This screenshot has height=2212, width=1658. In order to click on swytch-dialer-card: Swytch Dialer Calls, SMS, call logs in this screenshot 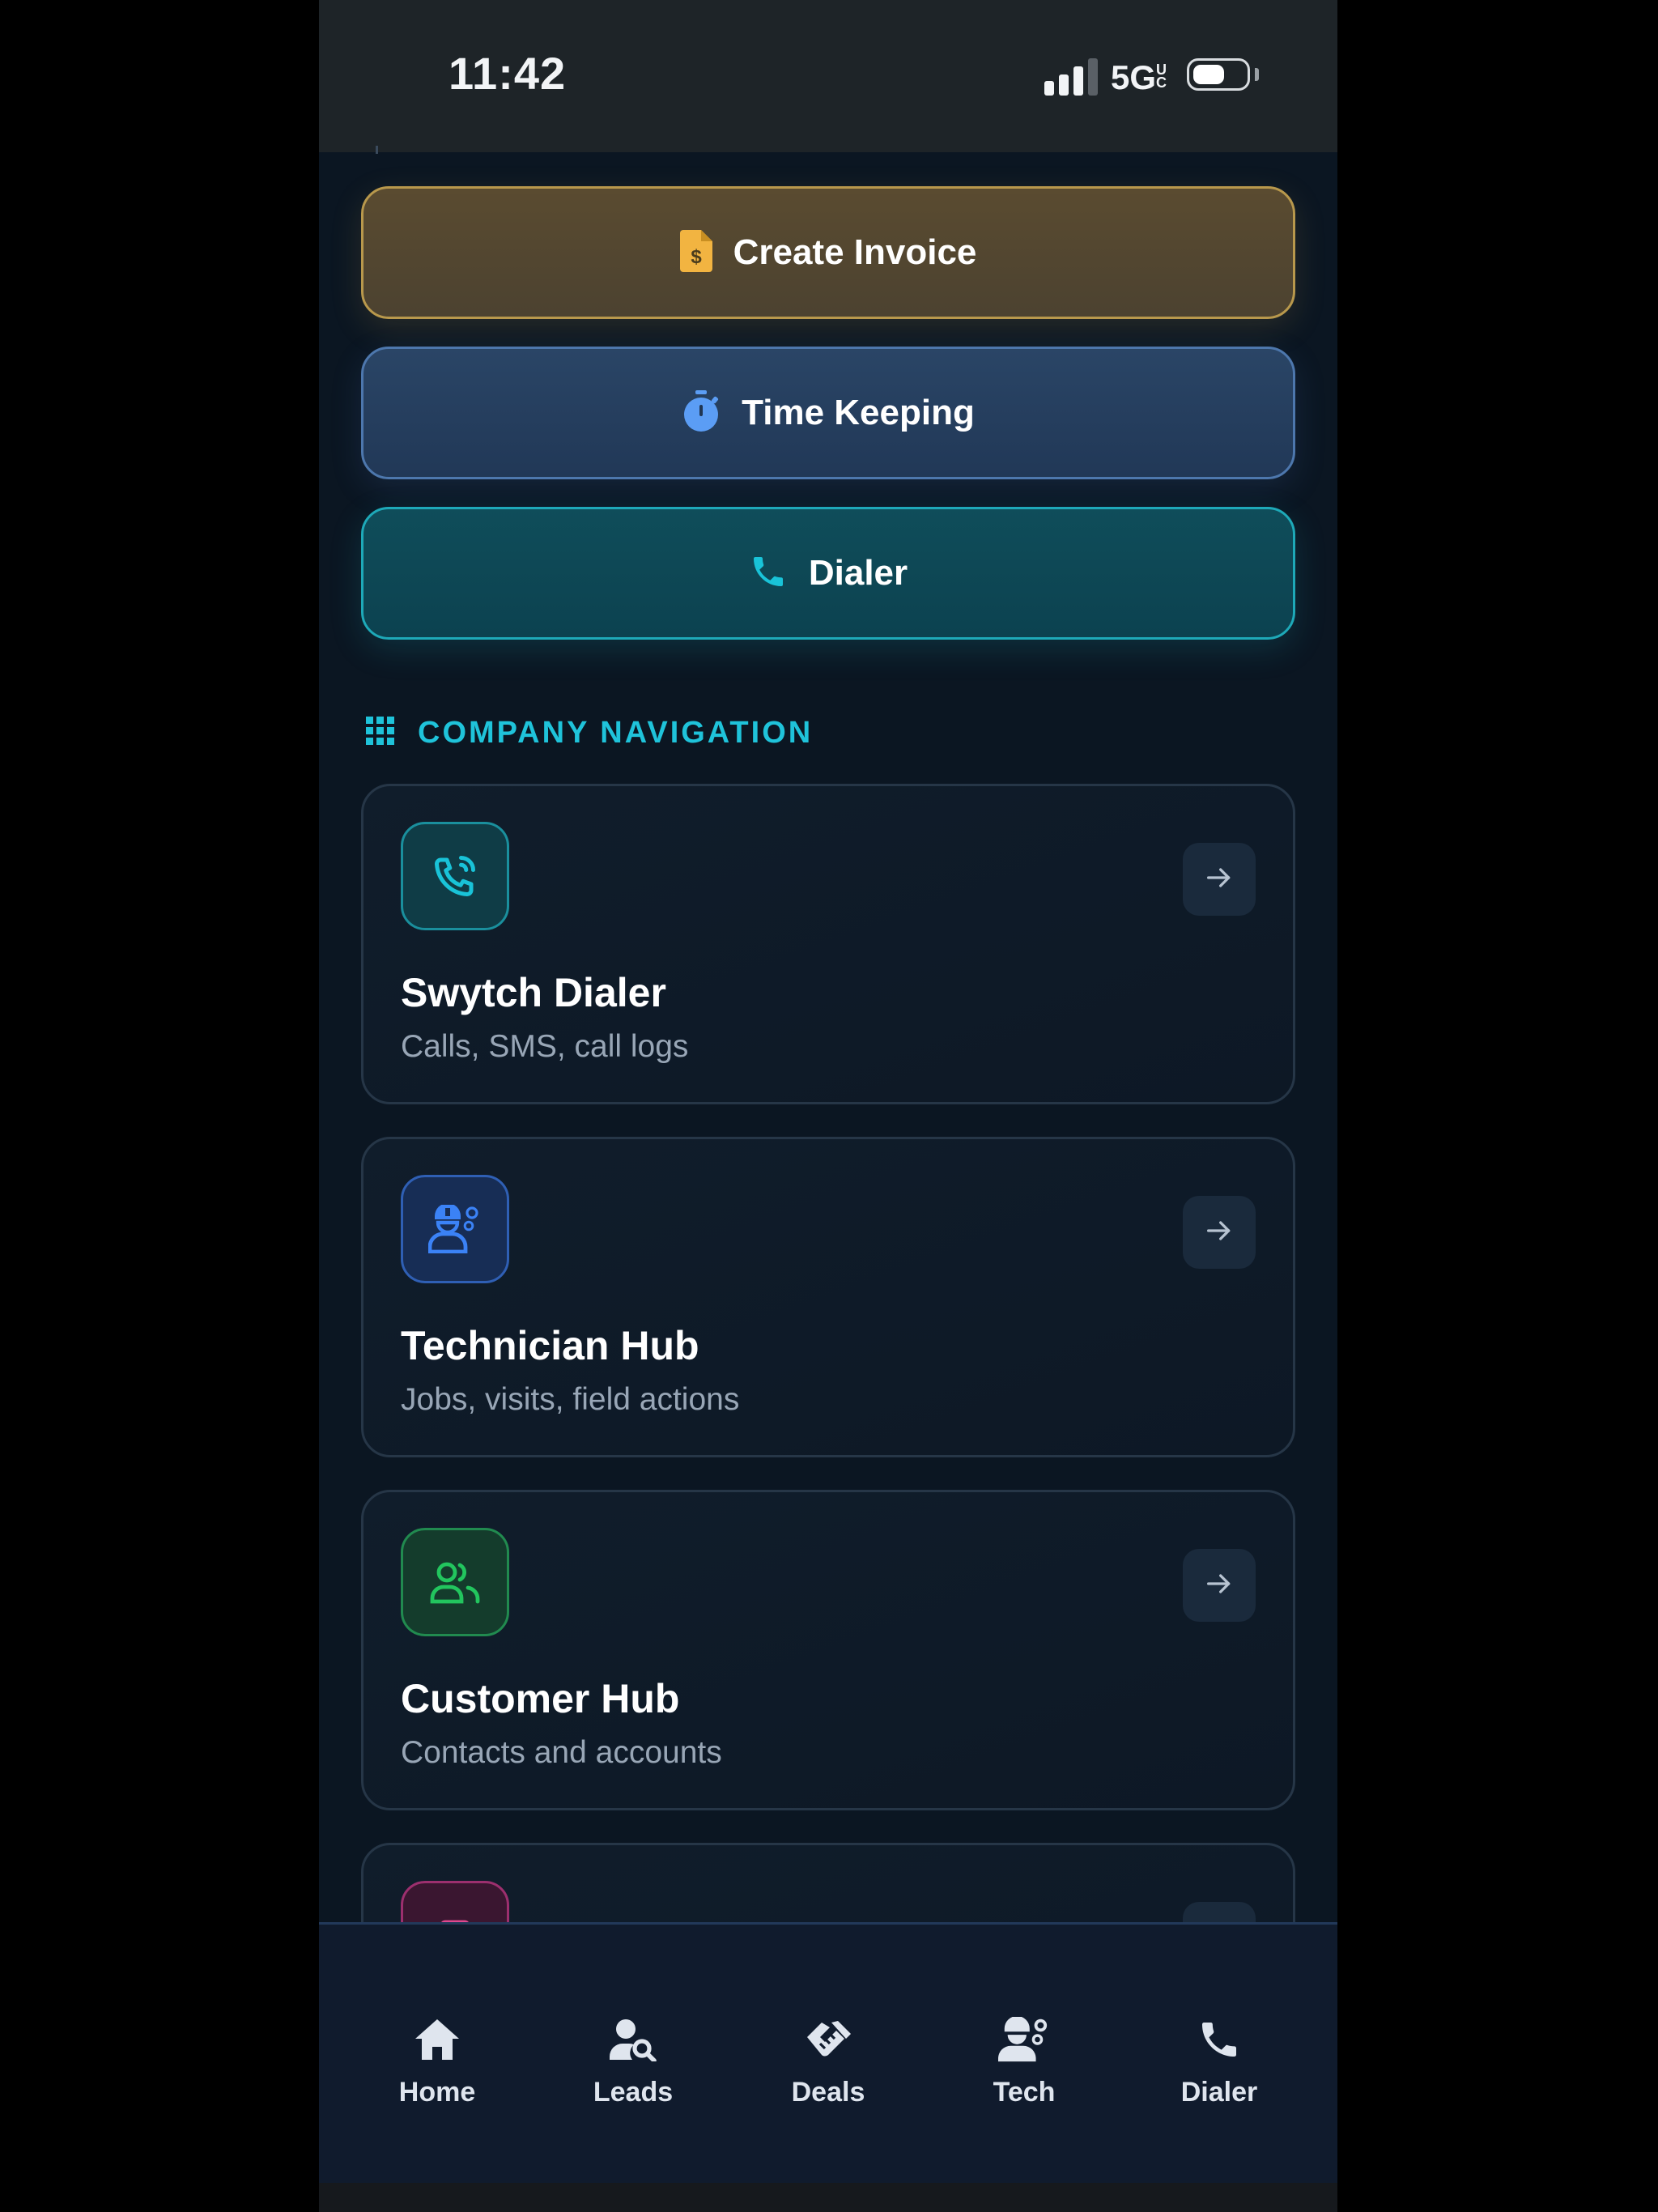, I will do `click(828, 944)`.